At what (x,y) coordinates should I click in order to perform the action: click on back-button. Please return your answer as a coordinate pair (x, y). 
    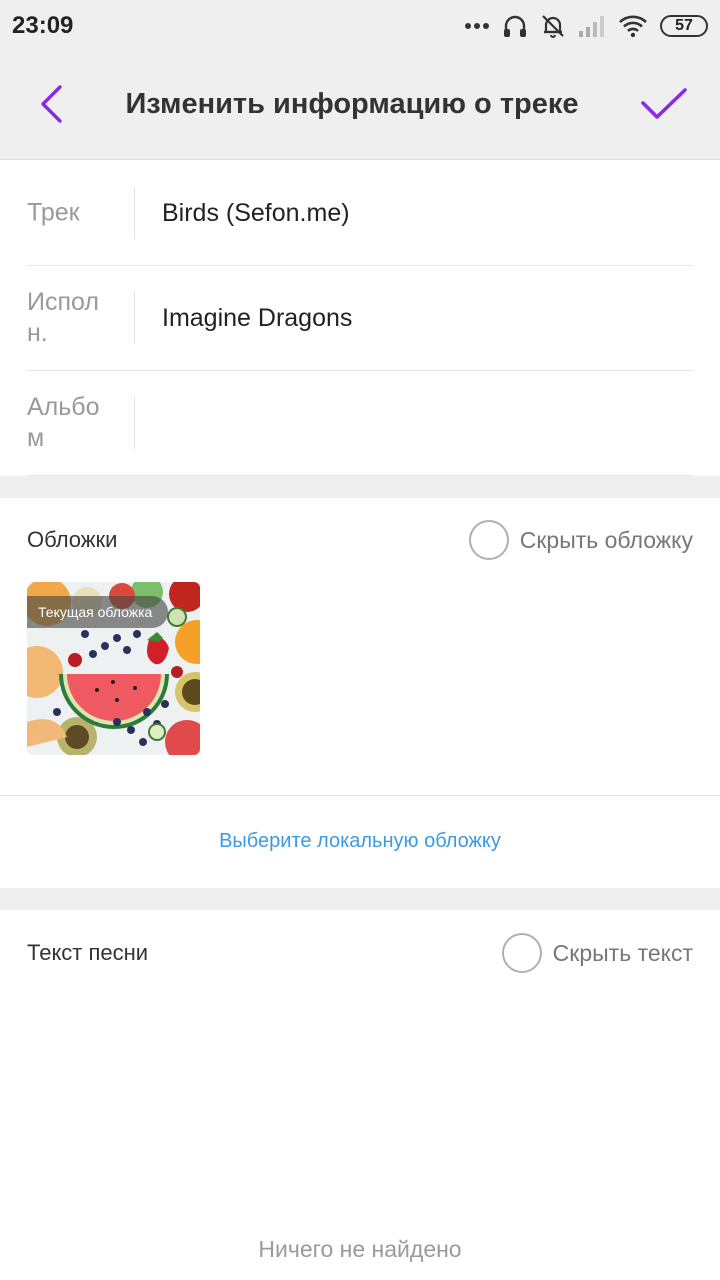
    Looking at the image, I should click on (52, 106).